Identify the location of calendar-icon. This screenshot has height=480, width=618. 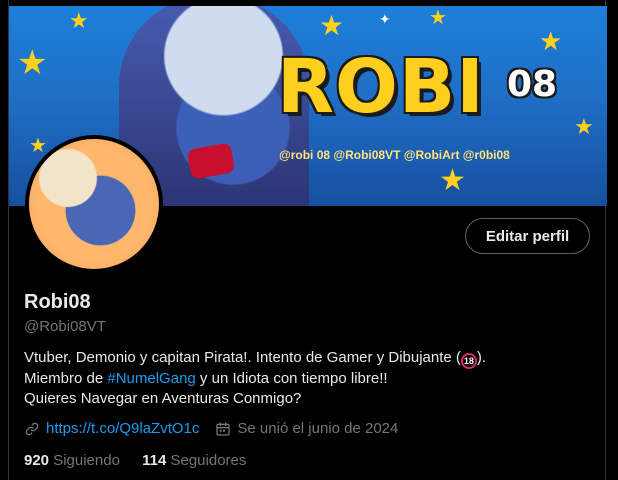
(223, 428).